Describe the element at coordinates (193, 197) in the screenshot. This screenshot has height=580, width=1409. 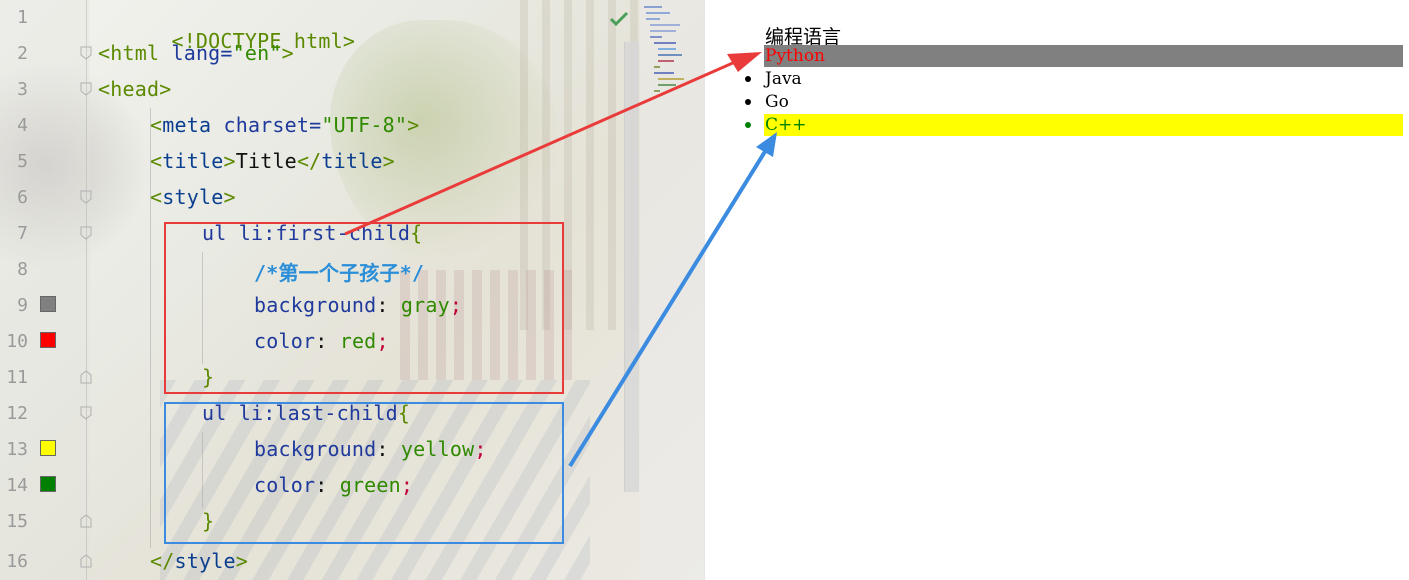
I see `code-text: <style>` at that location.